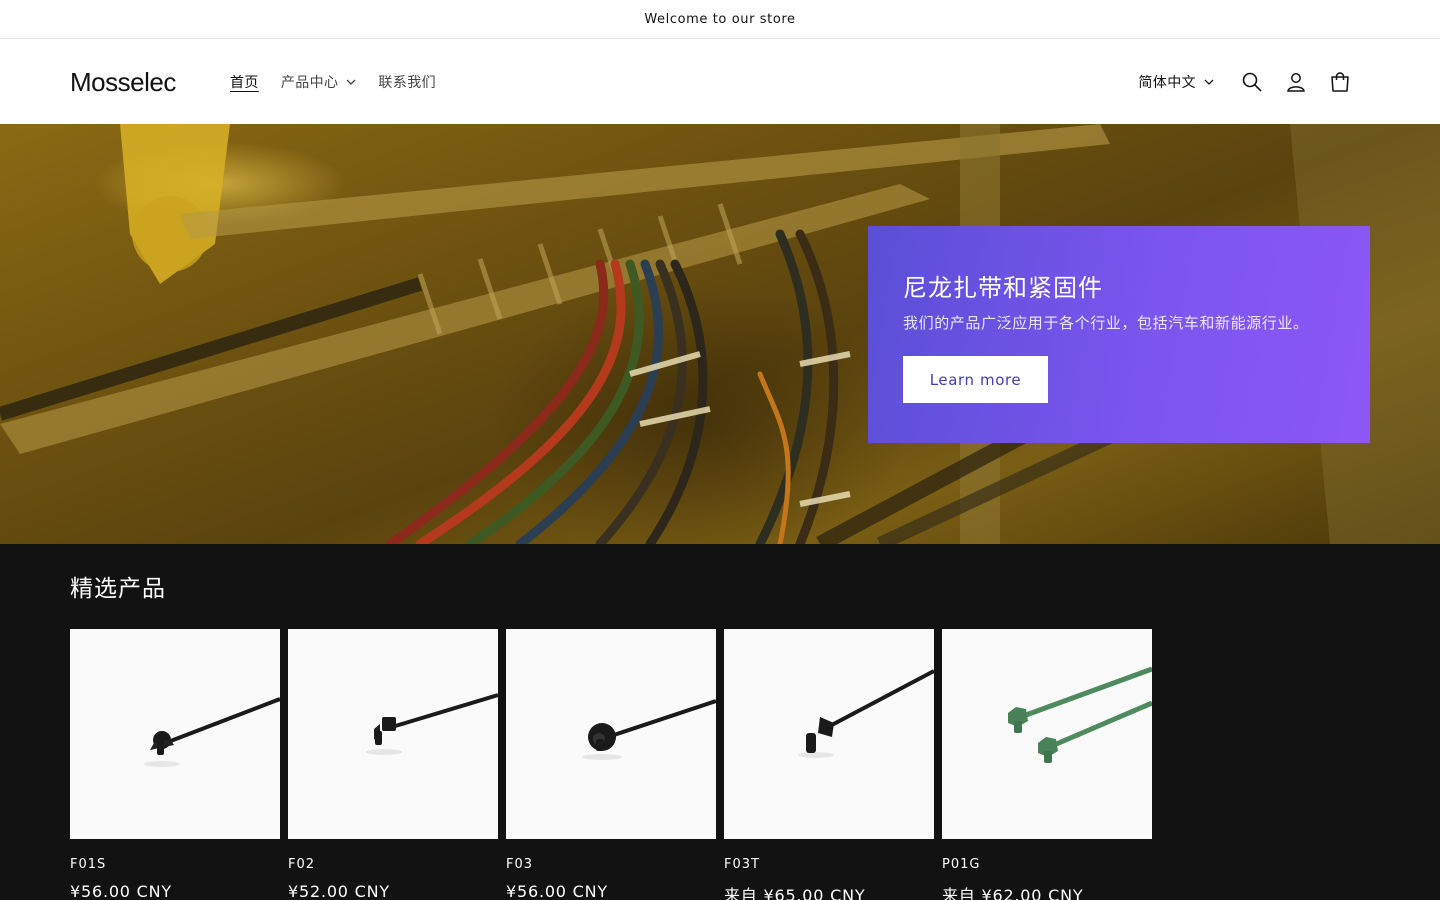  I want to click on search-button, so click(1252, 82).